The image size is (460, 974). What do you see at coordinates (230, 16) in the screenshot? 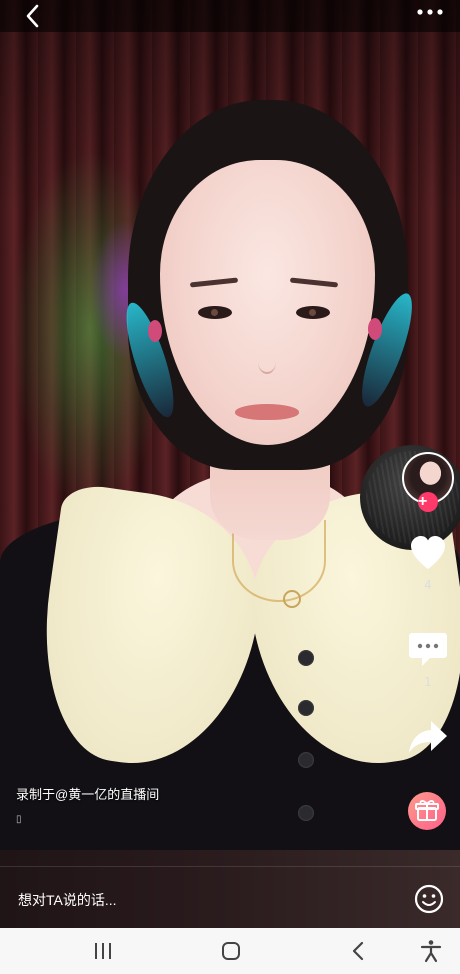
I see `top-bar` at bounding box center [230, 16].